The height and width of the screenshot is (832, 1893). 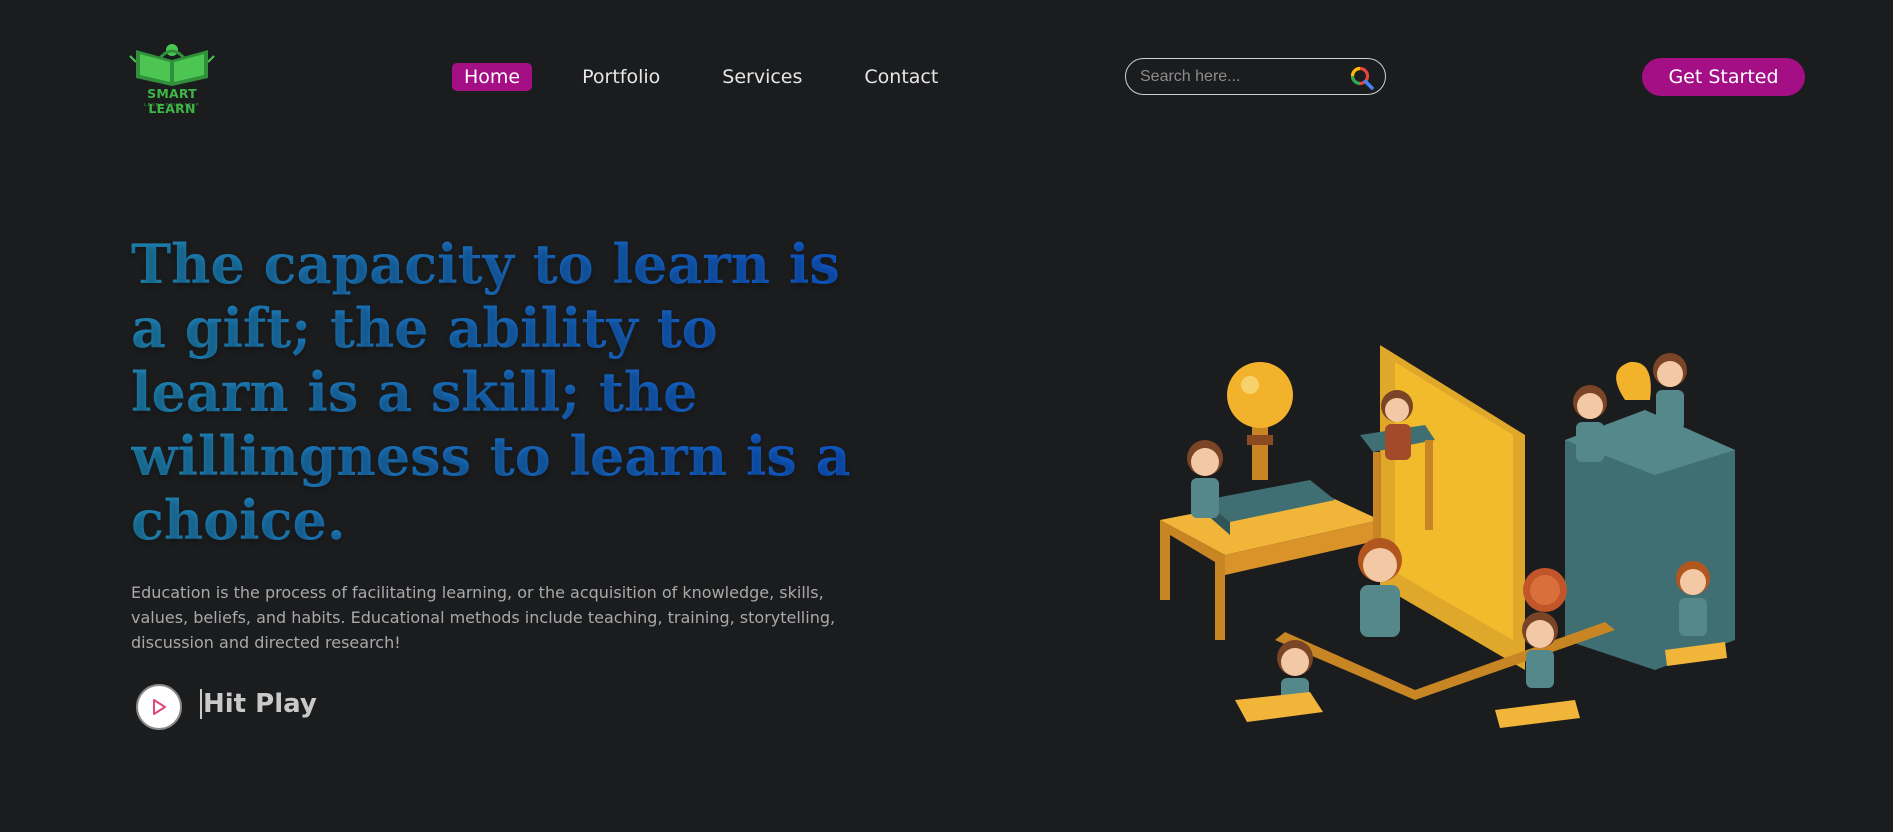 I want to click on children-learning-illustration, so click(x=1447, y=536).